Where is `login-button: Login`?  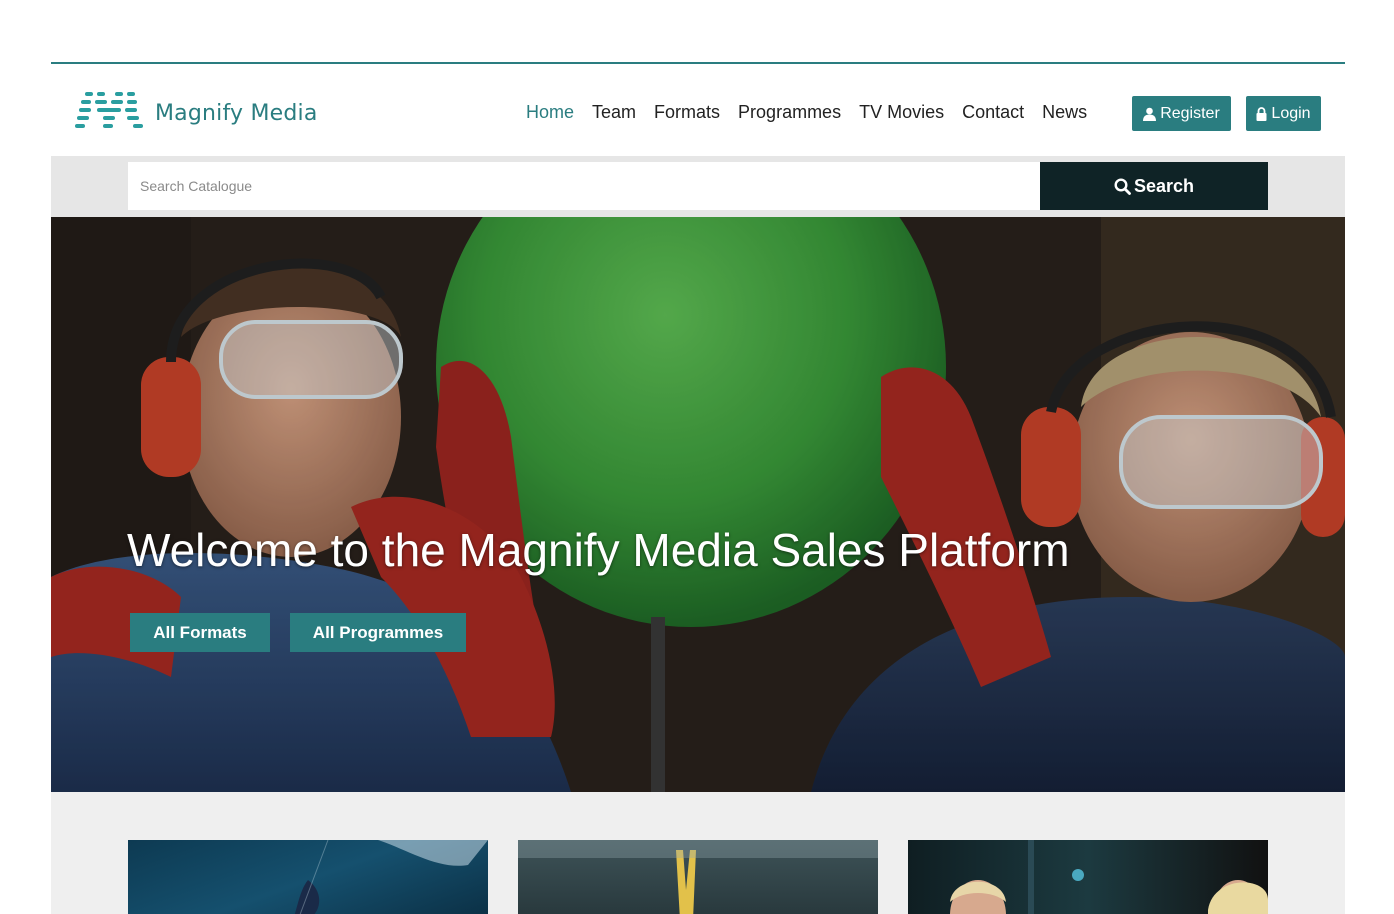 login-button: Login is located at coordinates (1283, 113).